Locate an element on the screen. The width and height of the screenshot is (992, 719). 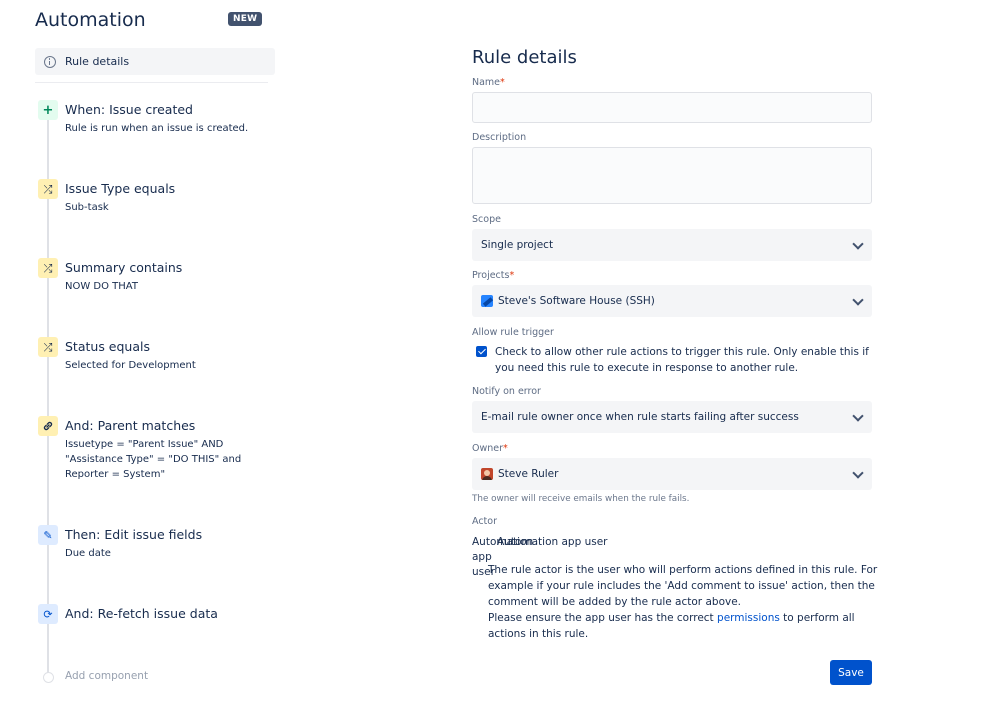
step-title: And: Re-fetch issue data is located at coordinates (141, 613).